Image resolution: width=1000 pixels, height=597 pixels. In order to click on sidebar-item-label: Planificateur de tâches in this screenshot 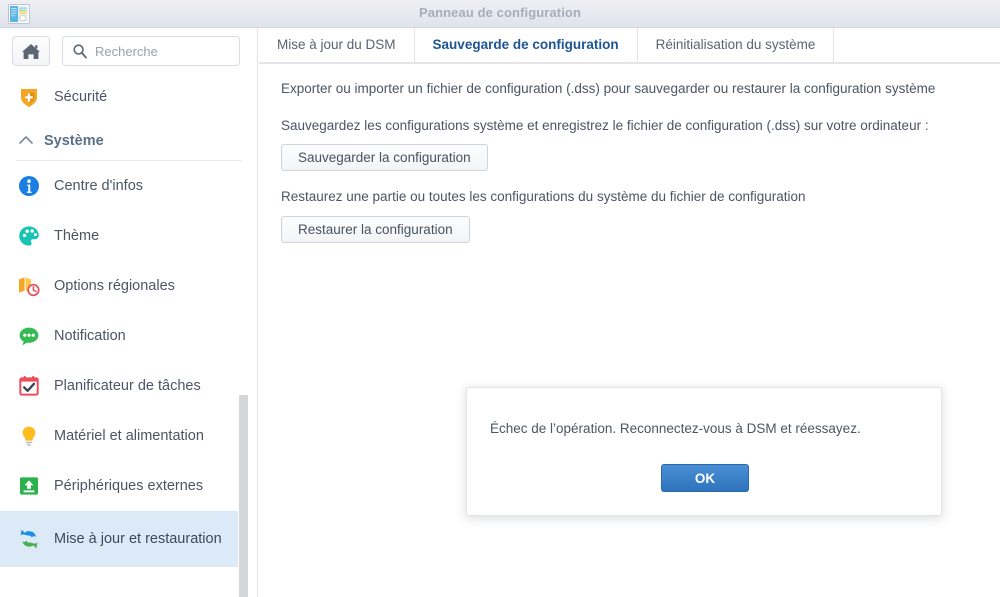, I will do `click(127, 385)`.